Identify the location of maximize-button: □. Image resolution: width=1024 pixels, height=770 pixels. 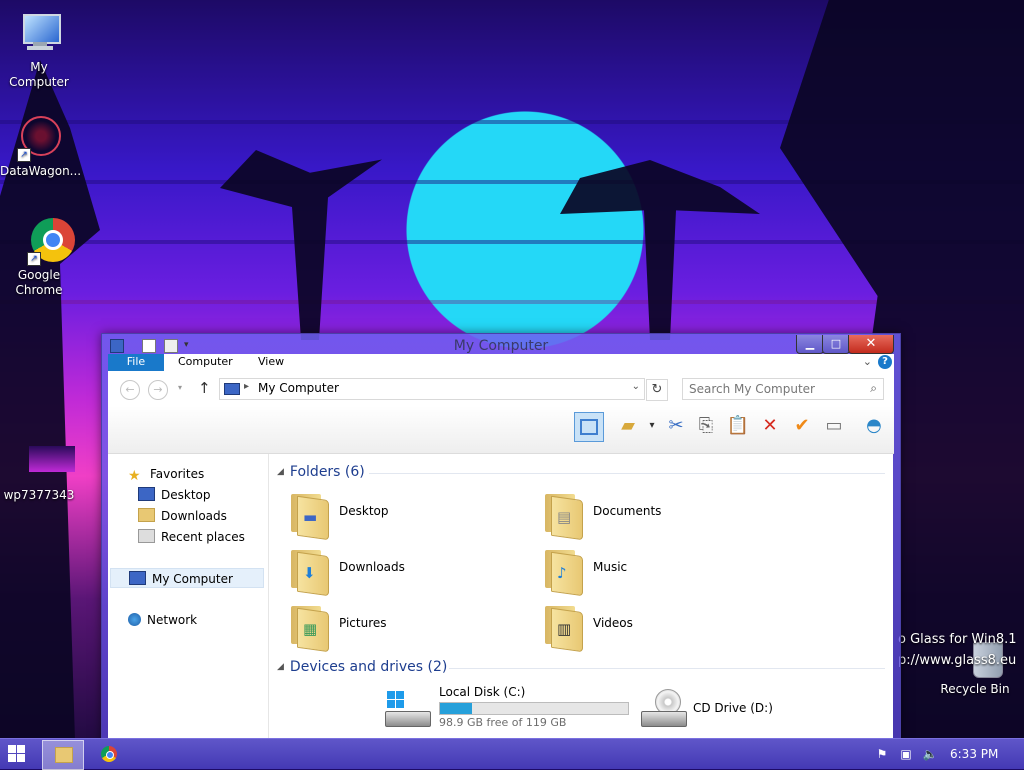
(836, 344).